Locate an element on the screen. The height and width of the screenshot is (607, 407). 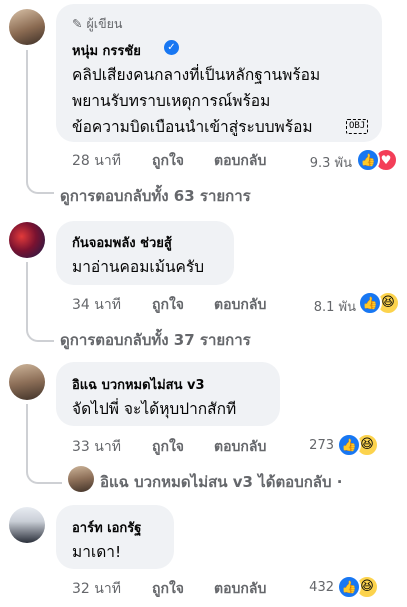
reaction-count: 9.3 พัน is located at coordinates (326, 162).